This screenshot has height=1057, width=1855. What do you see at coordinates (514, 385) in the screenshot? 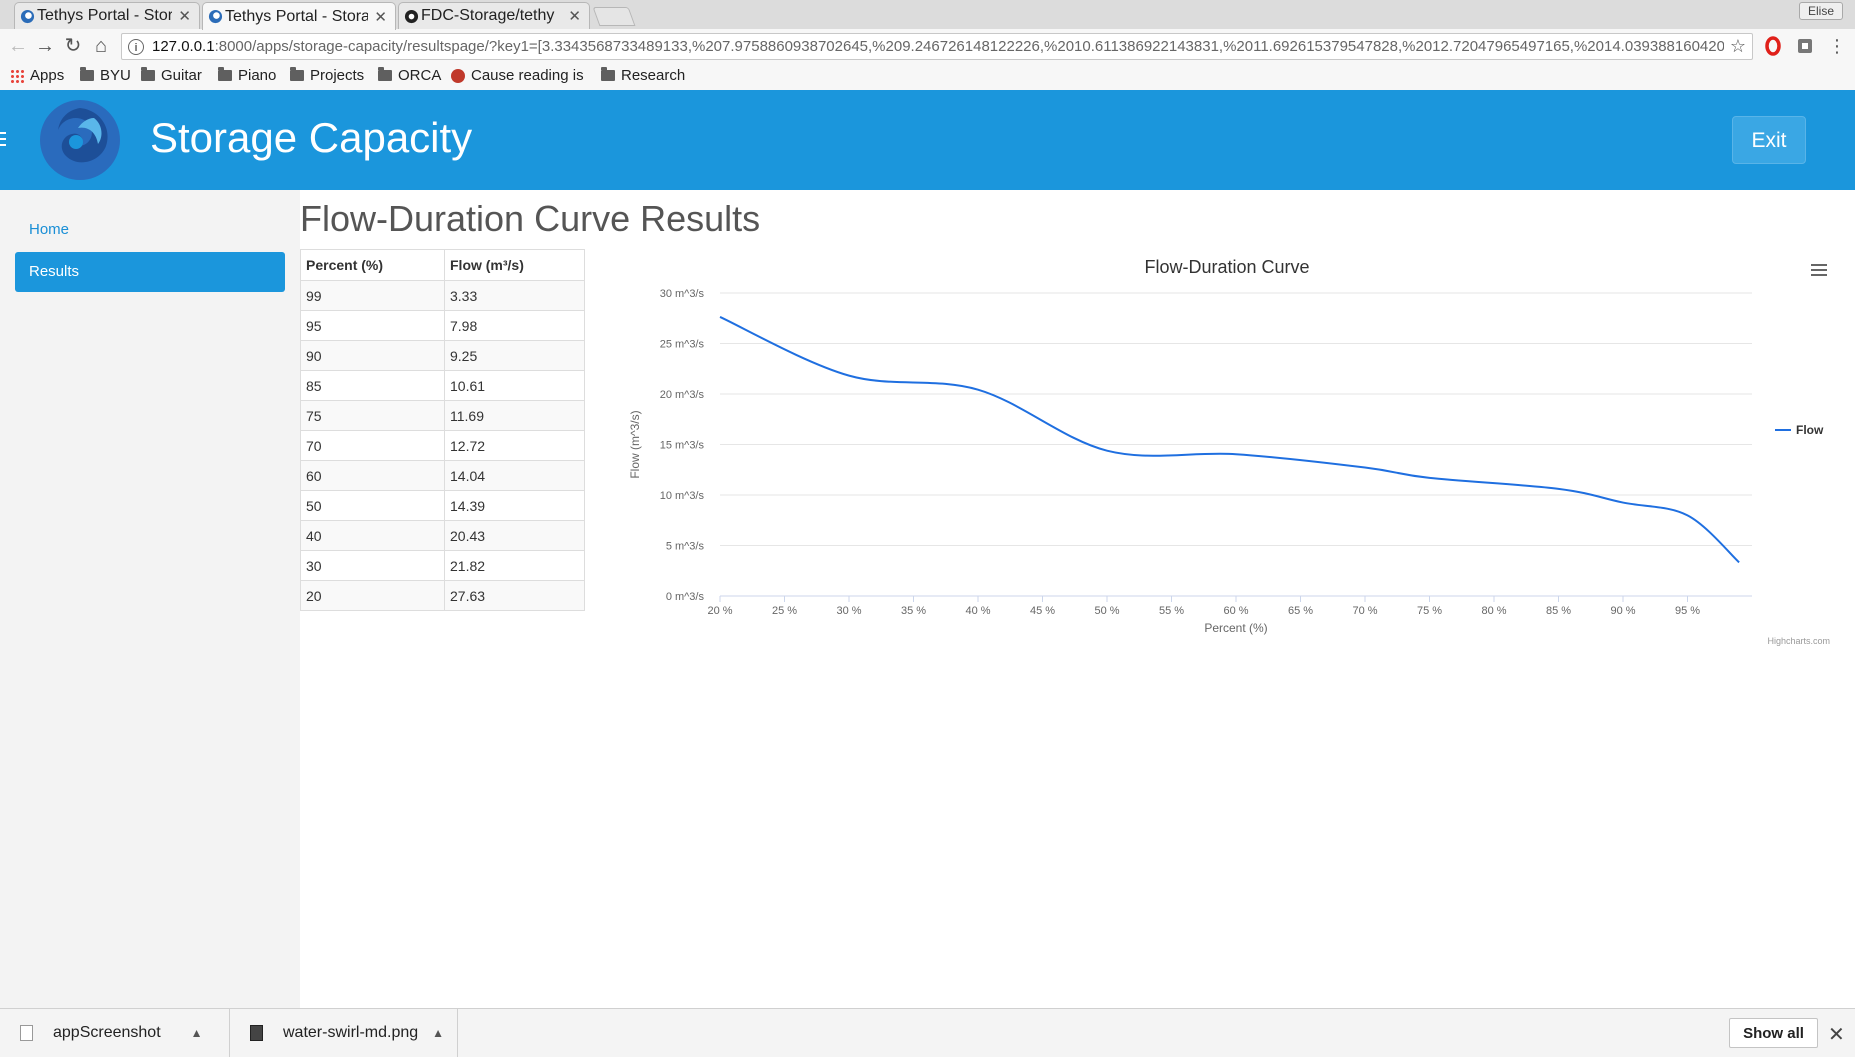
I see `flow-cell: 10.61` at bounding box center [514, 385].